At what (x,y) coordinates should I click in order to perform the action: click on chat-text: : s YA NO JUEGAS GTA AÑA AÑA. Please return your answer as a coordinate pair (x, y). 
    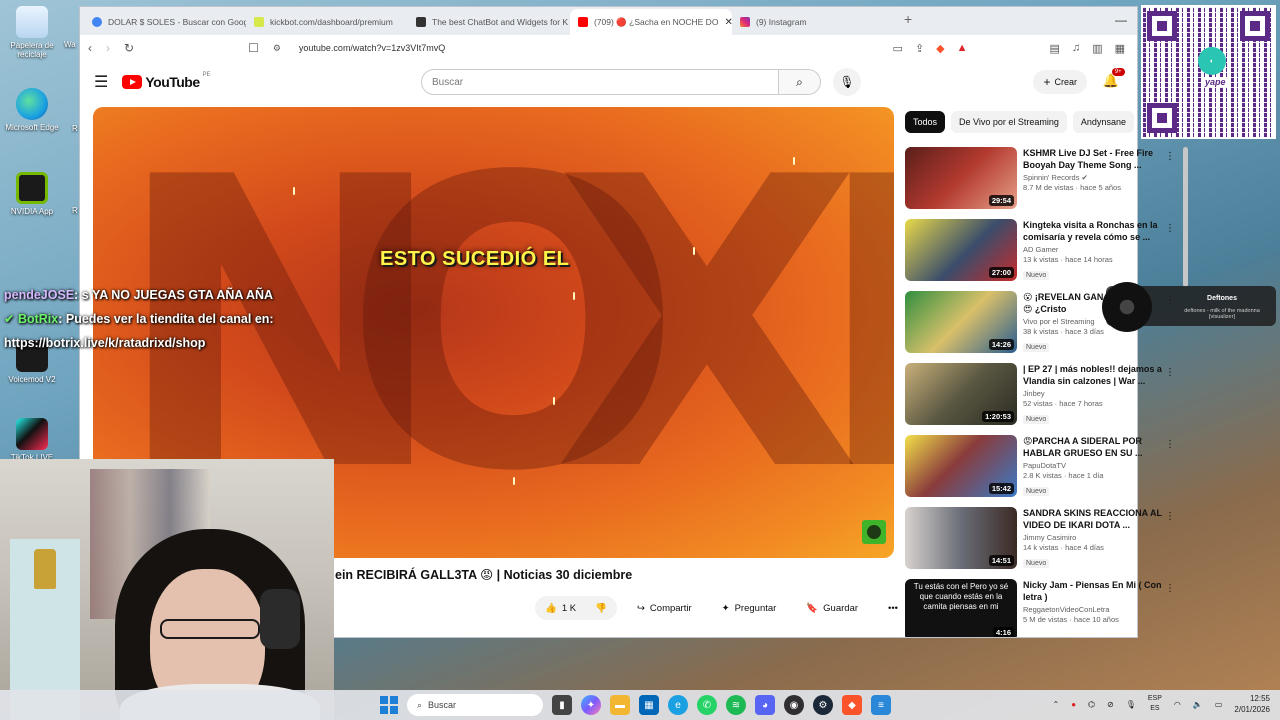
    Looking at the image, I should click on (174, 295).